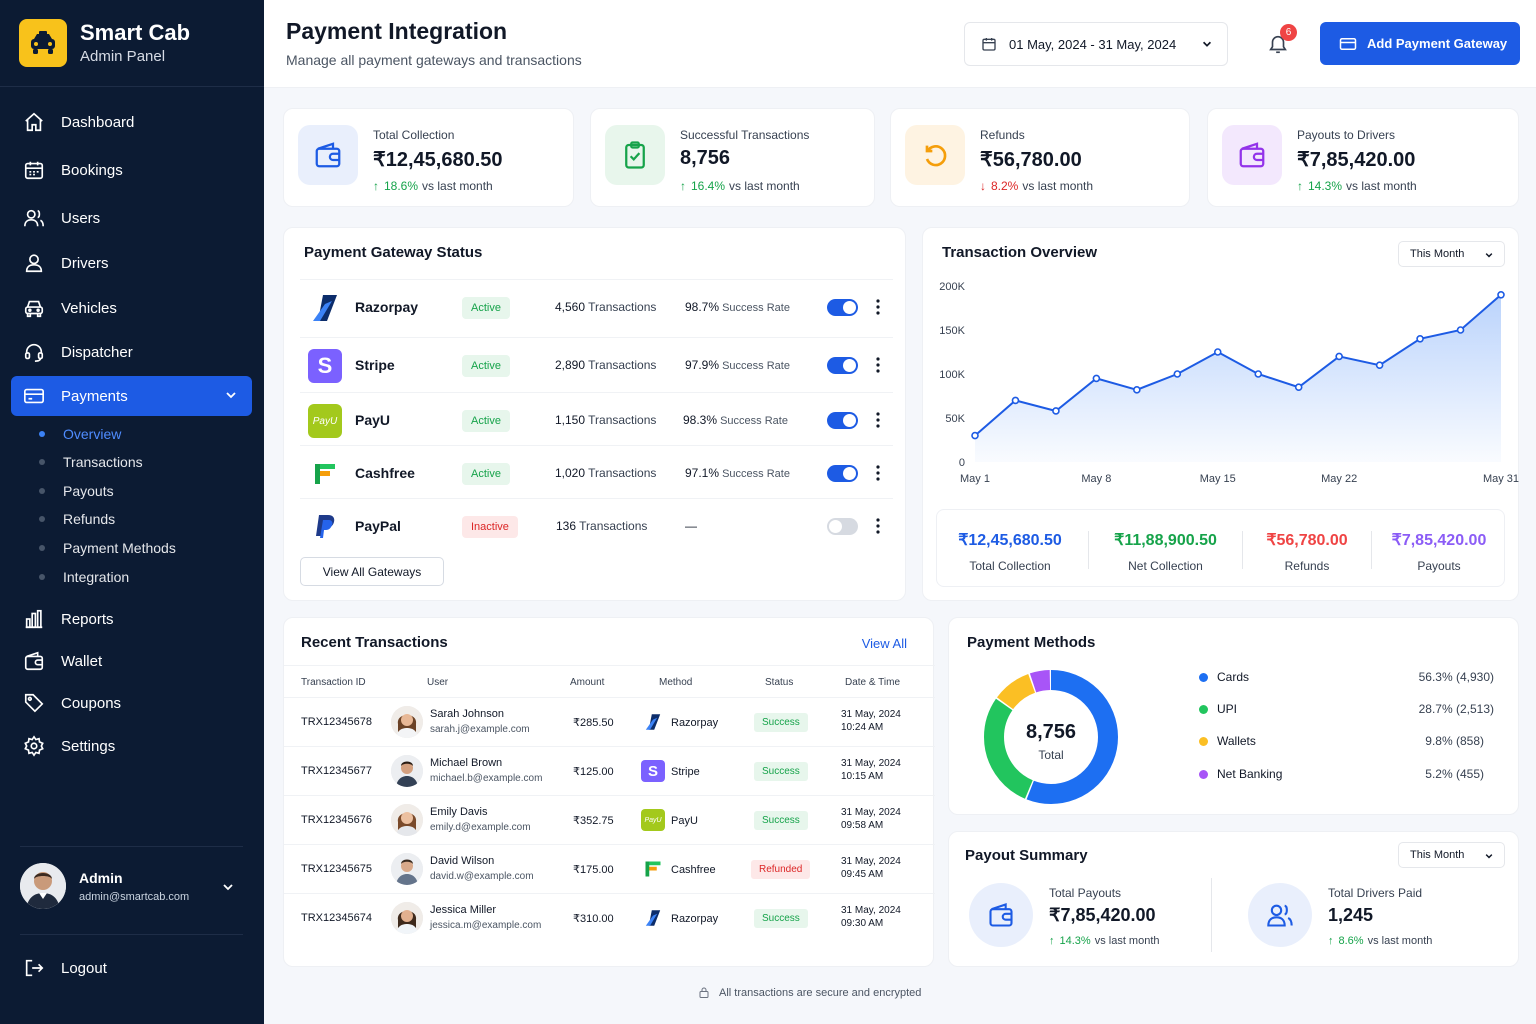 Image resolution: width=1536 pixels, height=1024 pixels. What do you see at coordinates (131, 308) in the screenshot?
I see `sidebar-item-vehicles: Vehicles` at bounding box center [131, 308].